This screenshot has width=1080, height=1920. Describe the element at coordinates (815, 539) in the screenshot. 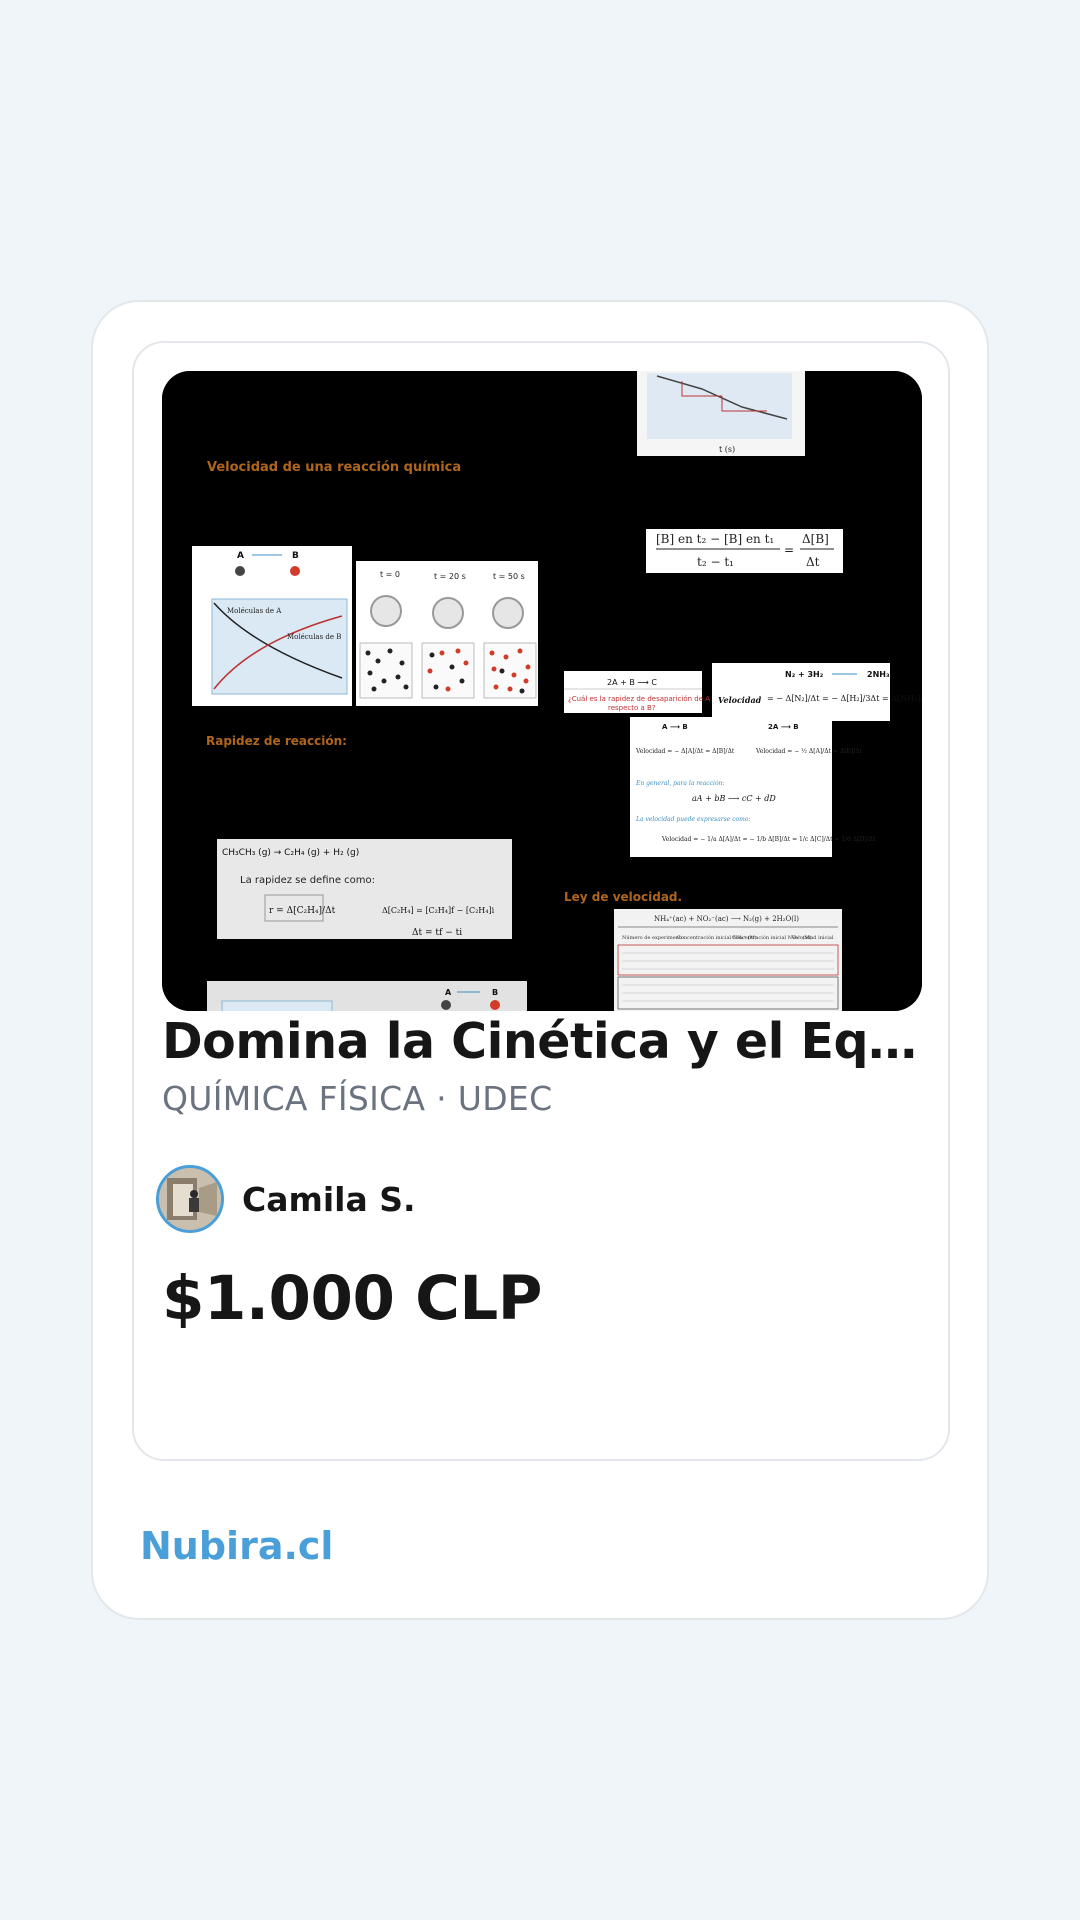

I see `svg-text: Δ[B]` at that location.